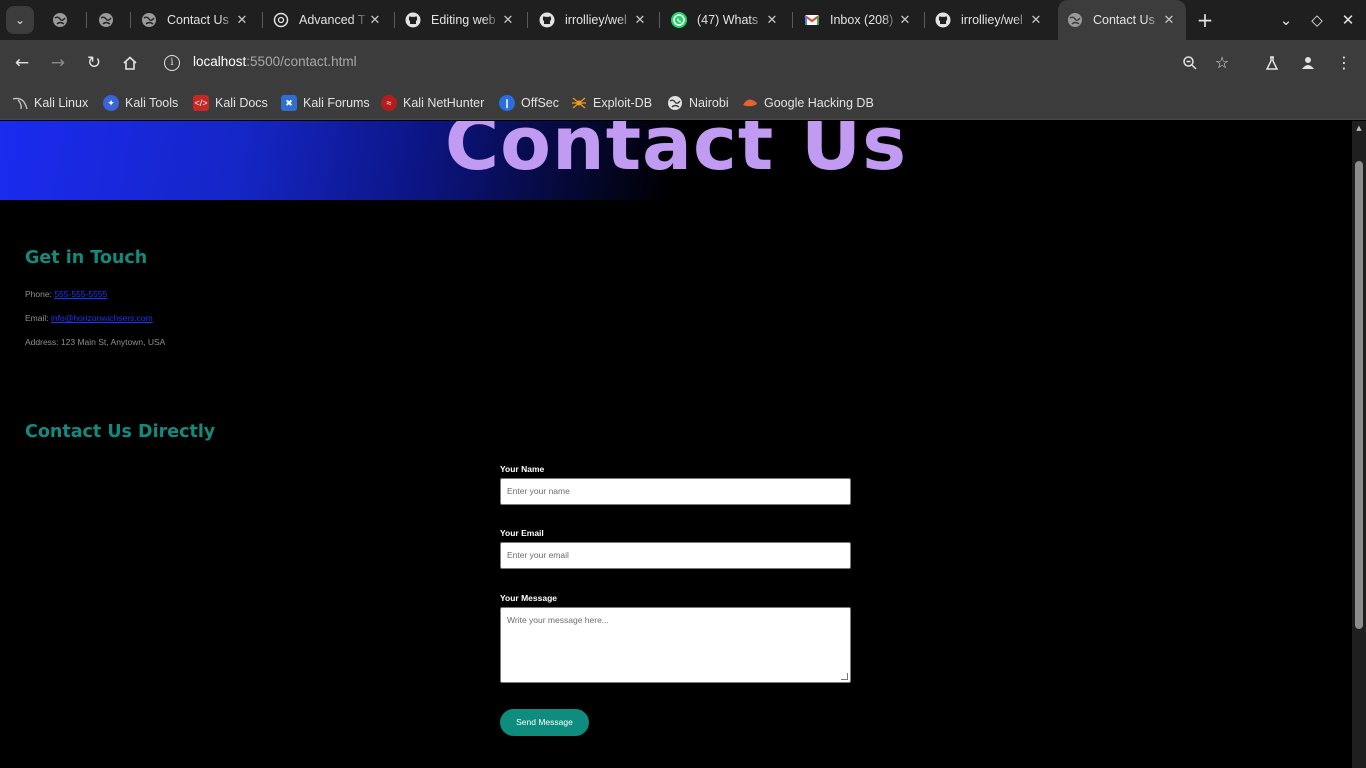  I want to click on email-label: Email:, so click(37, 318).